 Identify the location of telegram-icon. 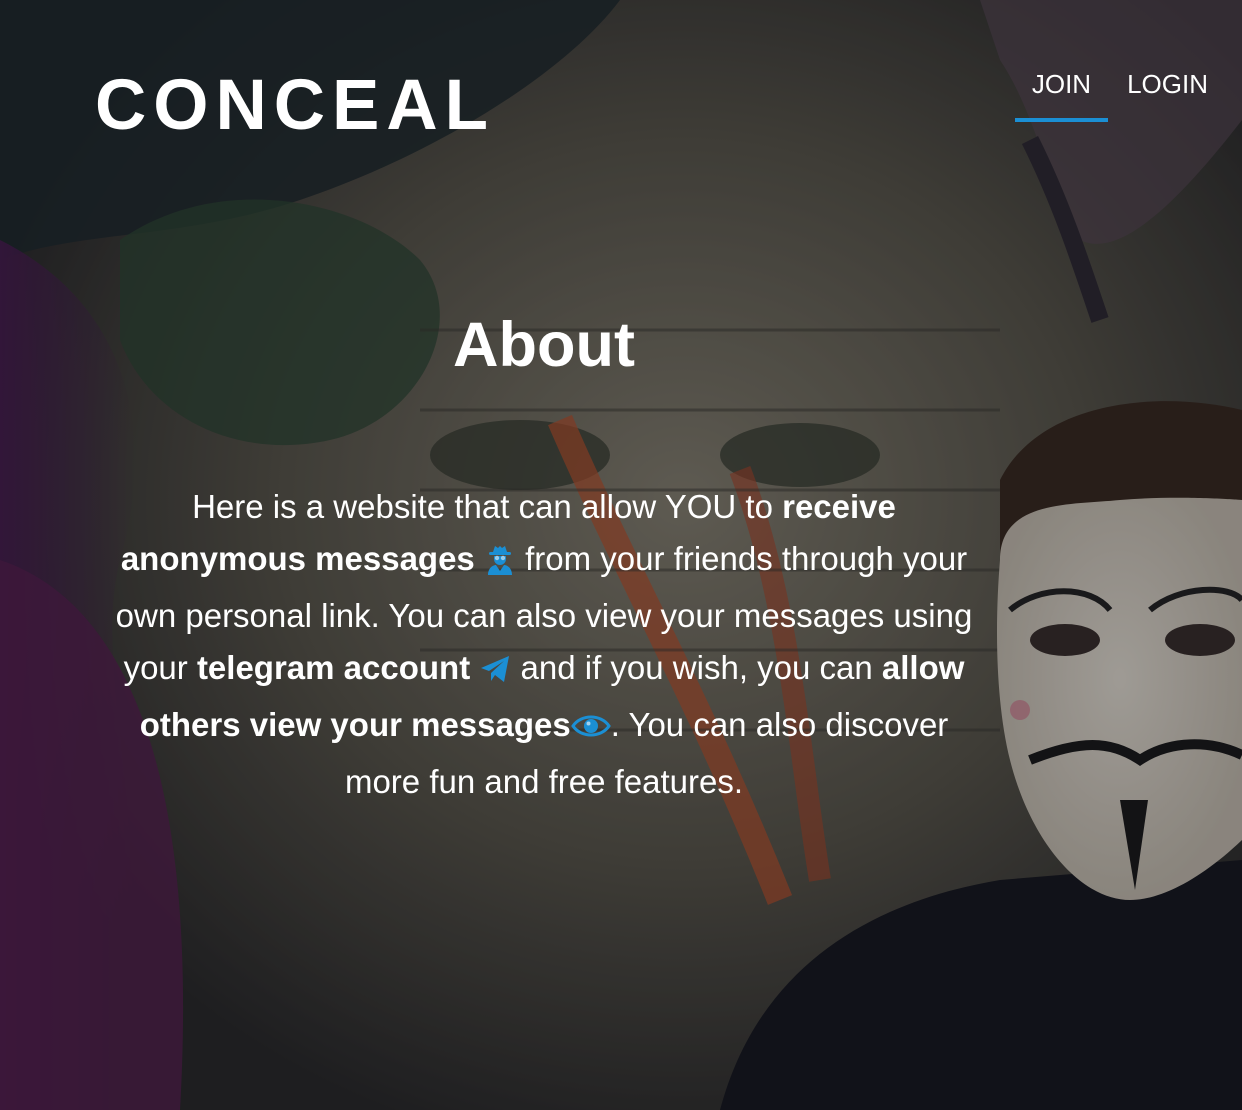
(495, 673).